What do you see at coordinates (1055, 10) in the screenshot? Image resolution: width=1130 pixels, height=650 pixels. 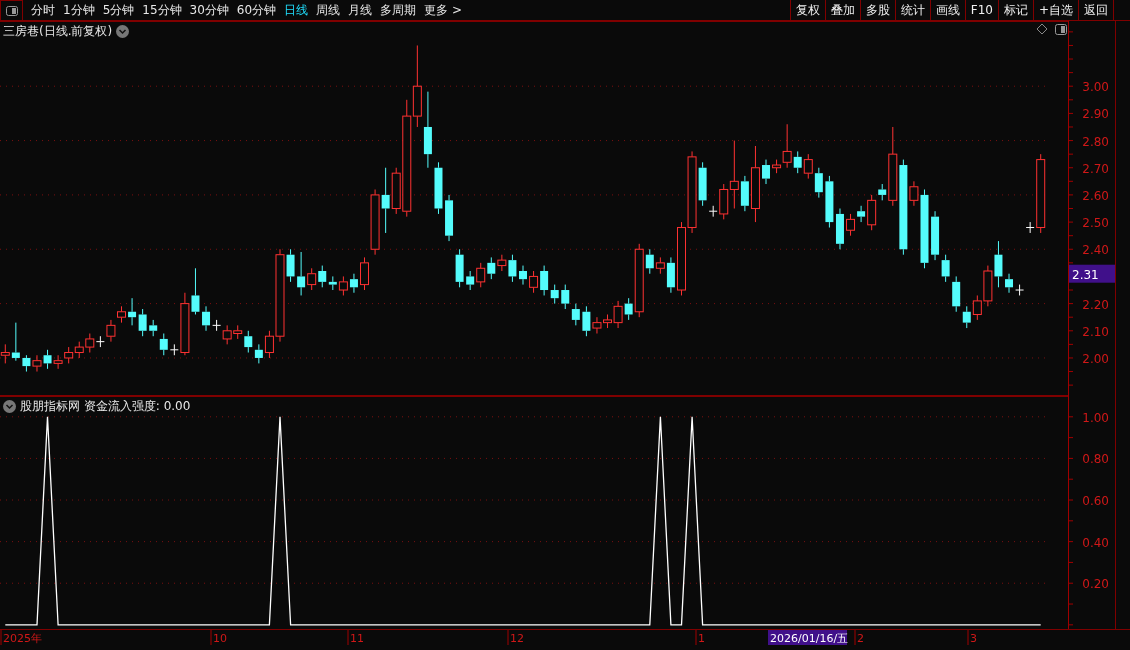 I see `toolbar-button: +自选` at bounding box center [1055, 10].